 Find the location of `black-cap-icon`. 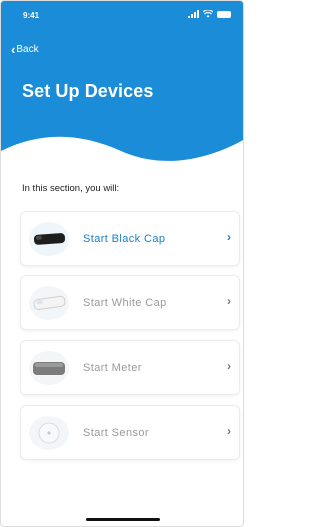

black-cap-icon is located at coordinates (49, 239).